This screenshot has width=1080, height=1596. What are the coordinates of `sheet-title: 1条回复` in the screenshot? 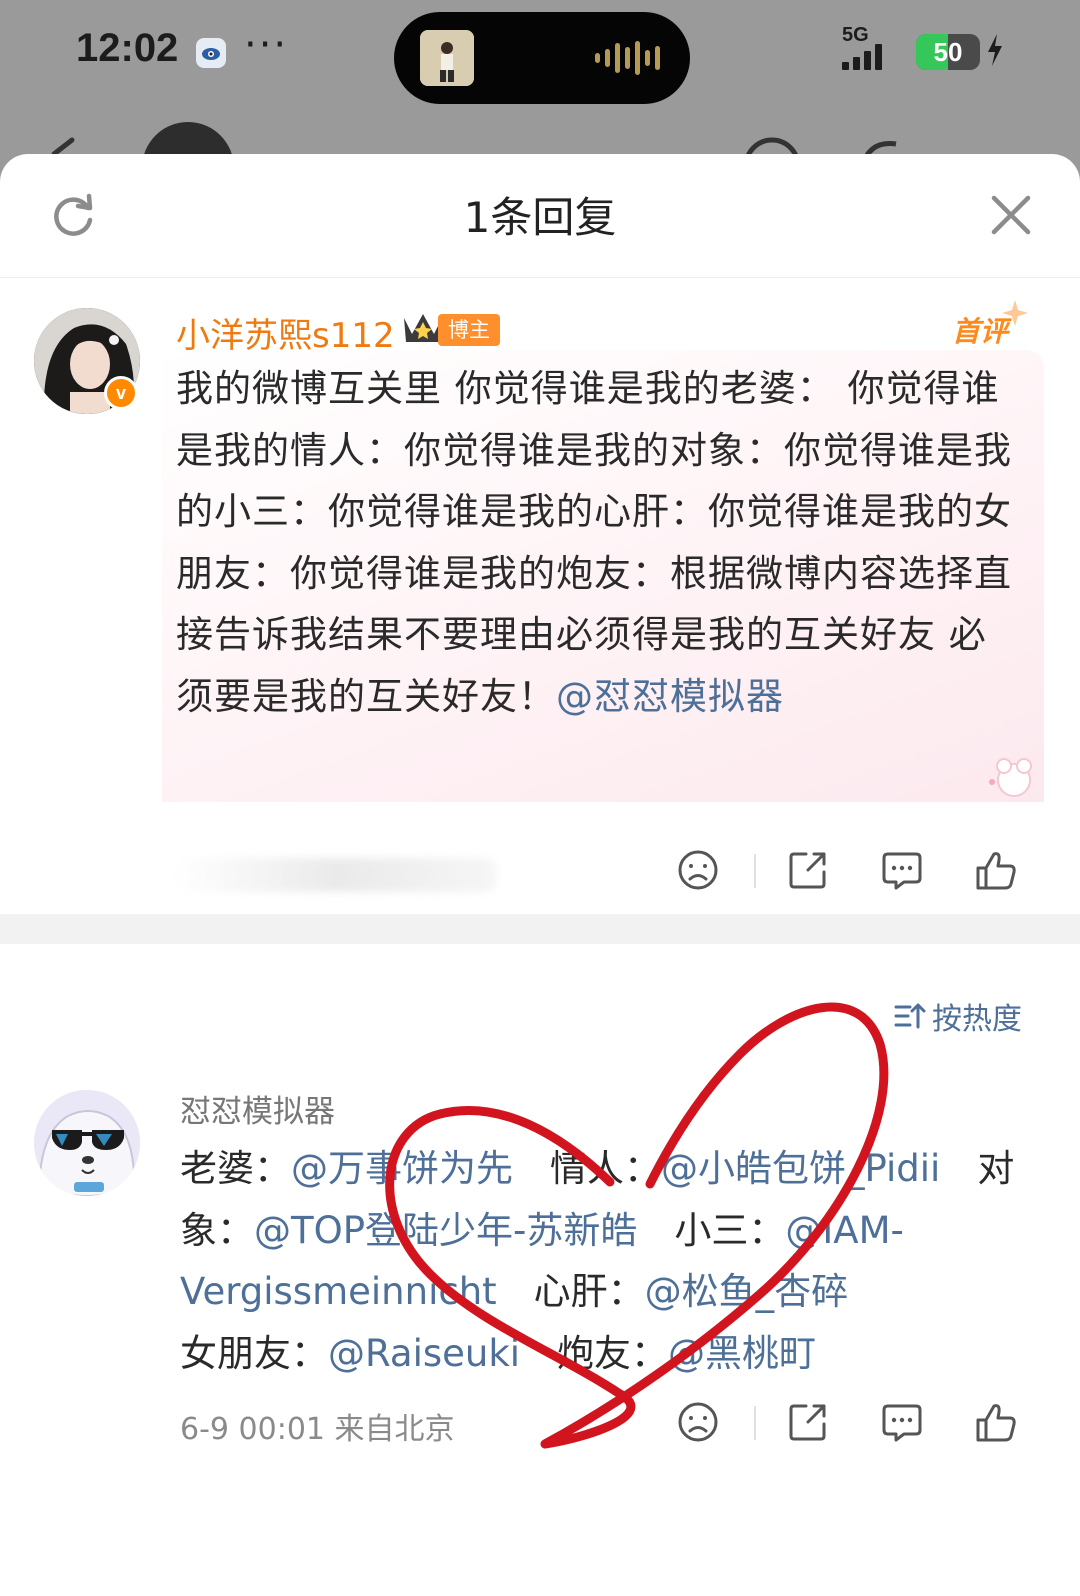 It's located at (540, 217).